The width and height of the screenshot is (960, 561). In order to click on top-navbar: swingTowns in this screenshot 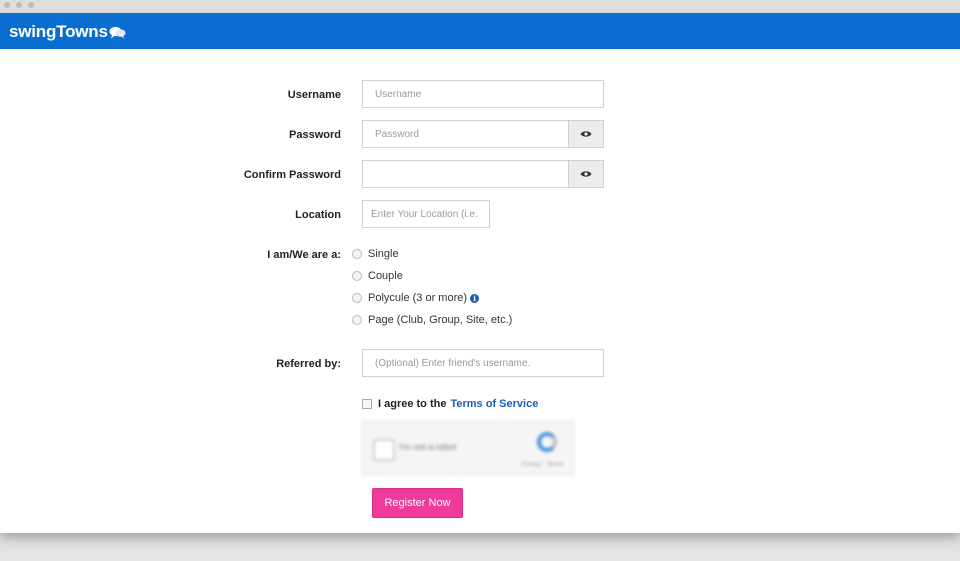, I will do `click(480, 31)`.